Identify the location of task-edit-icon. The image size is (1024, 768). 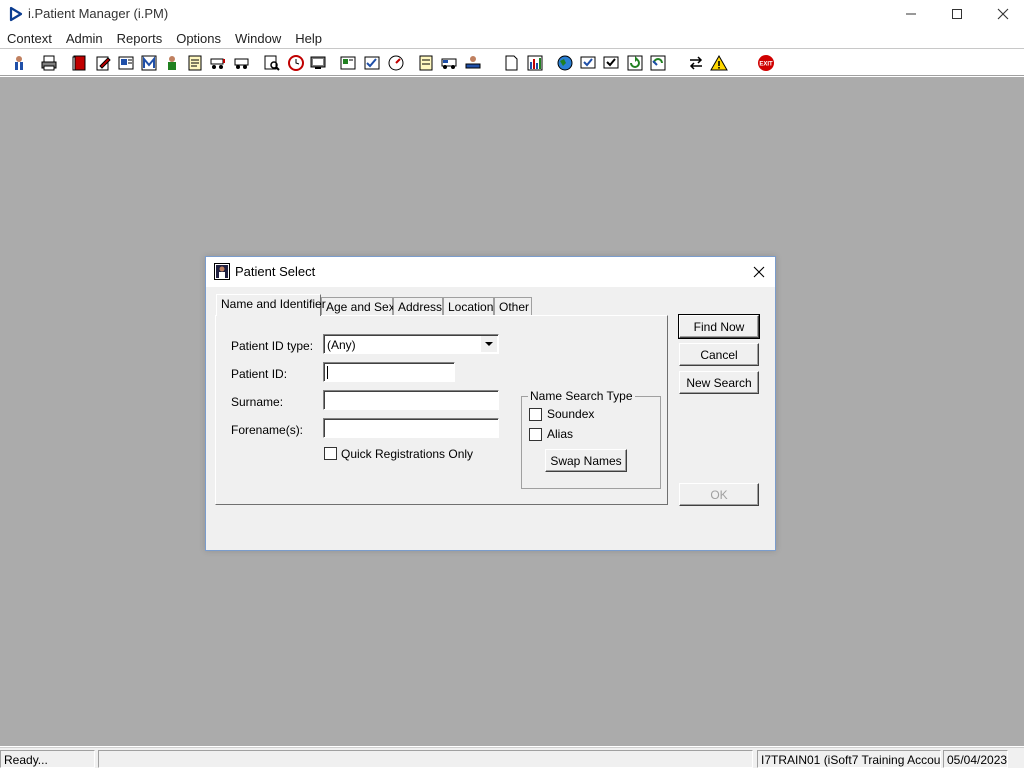
(611, 63).